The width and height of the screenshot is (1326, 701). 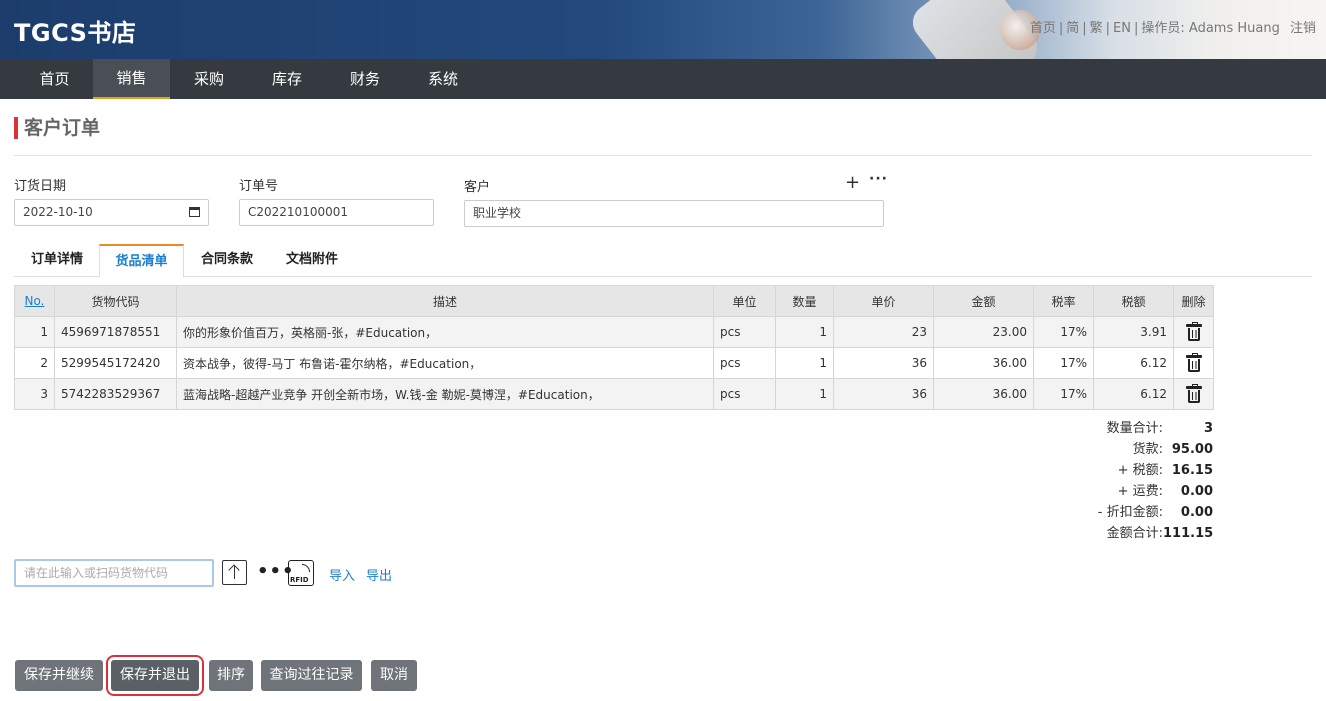 I want to click on main-nav: 首页 销售 采购 库存 财务 系统, so click(x=663, y=79).